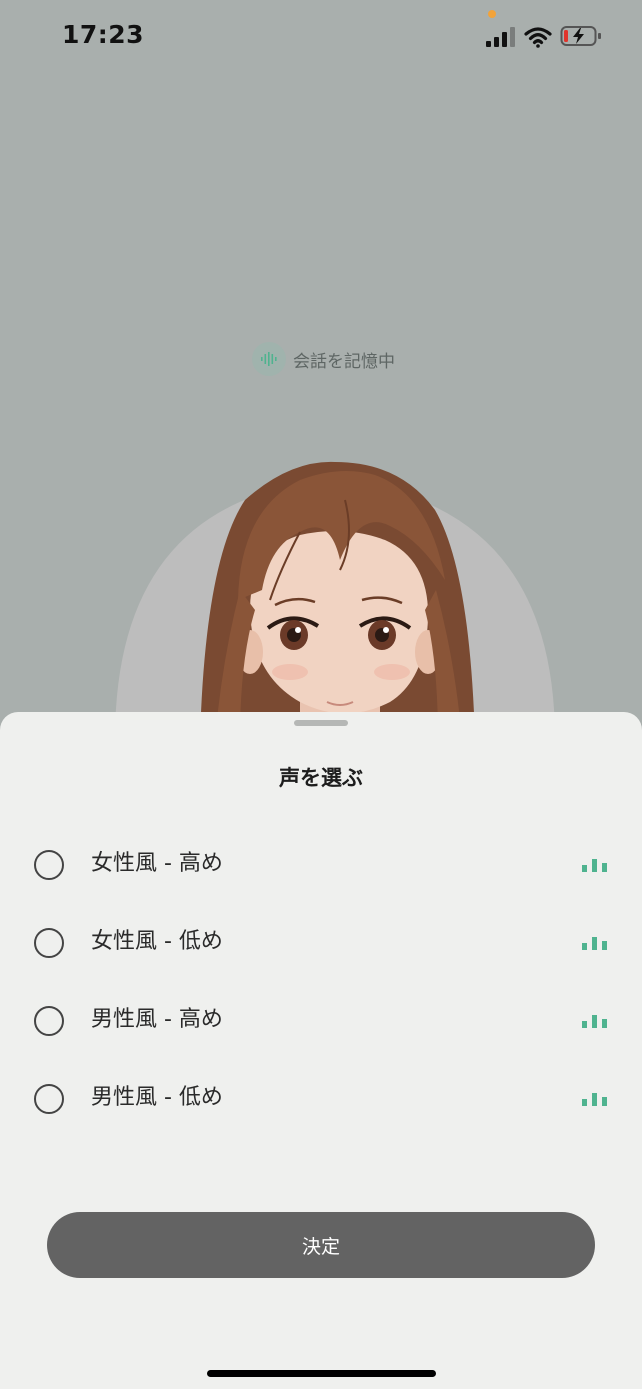 The image size is (642, 1389). Describe the element at coordinates (321, 1373) in the screenshot. I see `home-indicator` at that location.